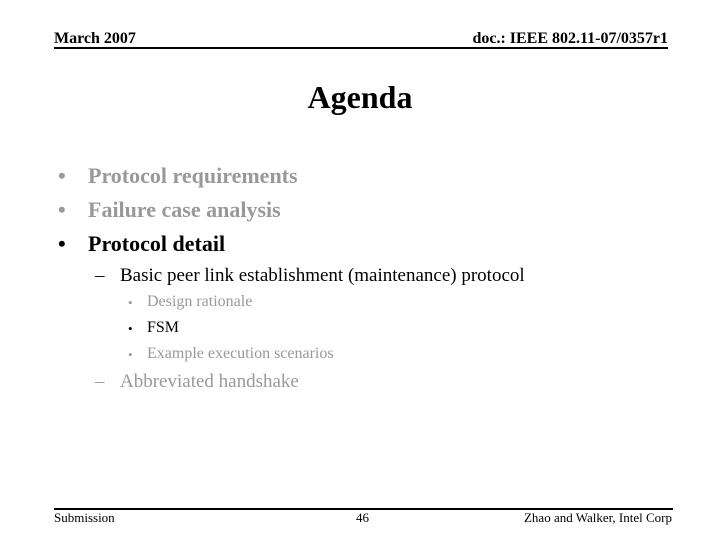 This screenshot has height=540, width=720. Describe the element at coordinates (95, 38) in the screenshot. I see `header-date: March 2007` at that location.